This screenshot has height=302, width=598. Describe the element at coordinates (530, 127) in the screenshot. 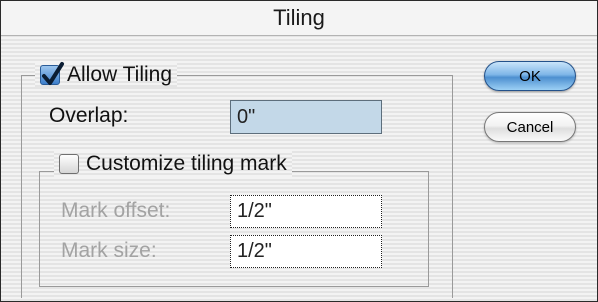

I see `cancel-button: Cancel` at that location.